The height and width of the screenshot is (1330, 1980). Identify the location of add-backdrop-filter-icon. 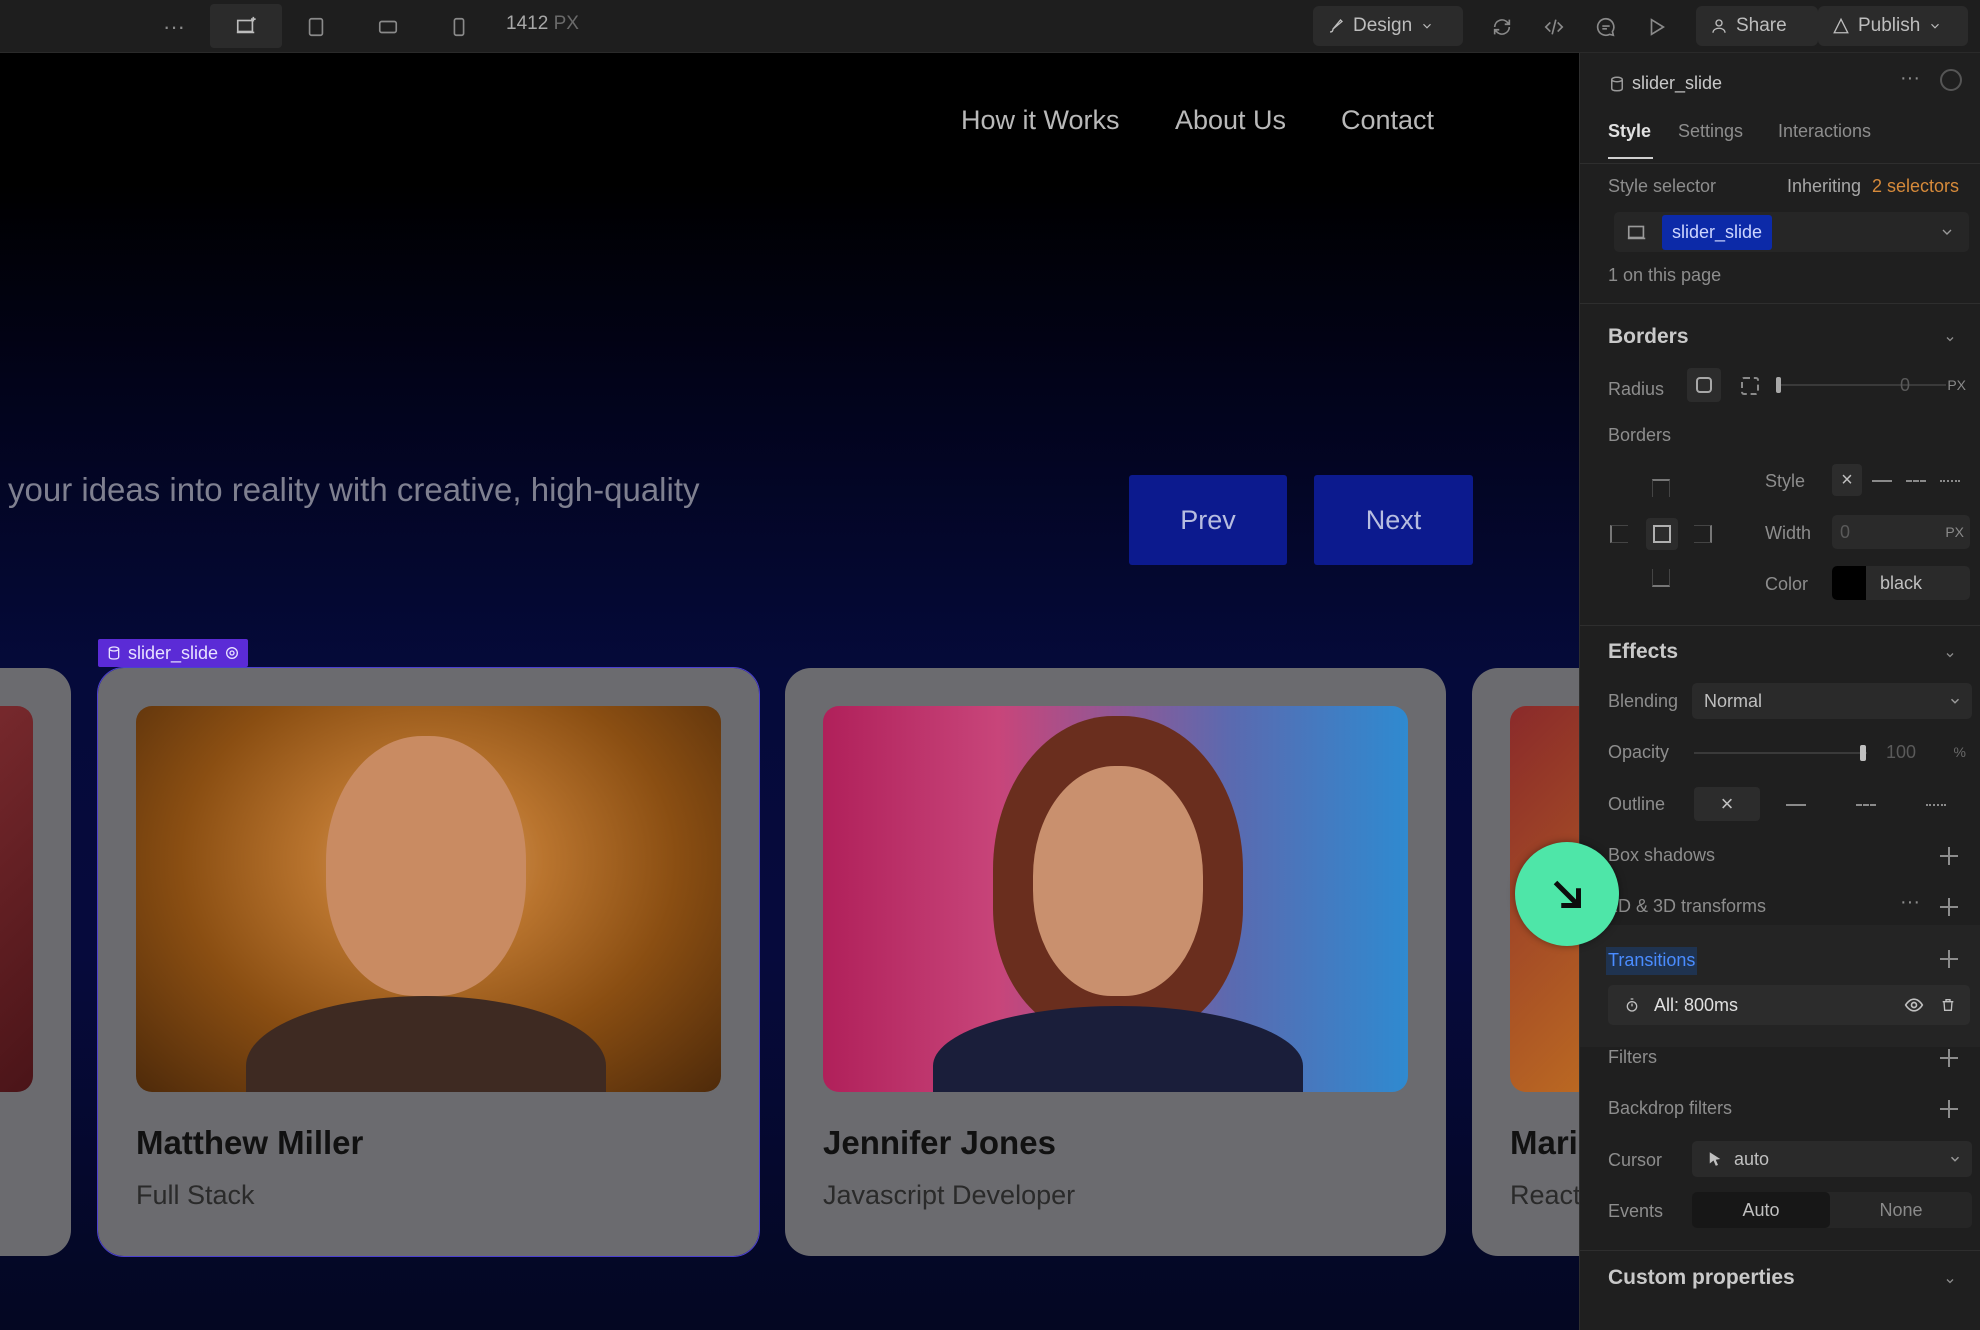
(1949, 1109).